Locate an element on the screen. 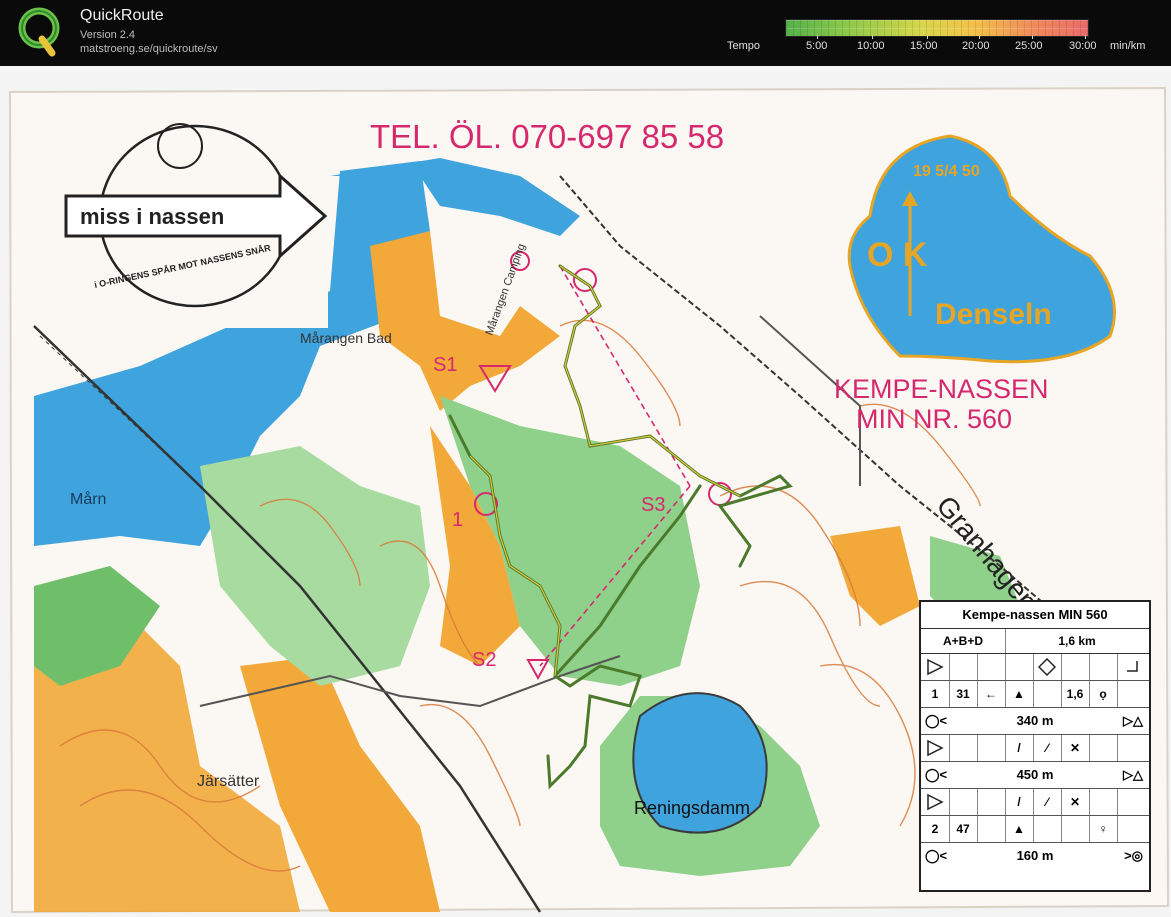  control-number: 2 is located at coordinates (935, 829).